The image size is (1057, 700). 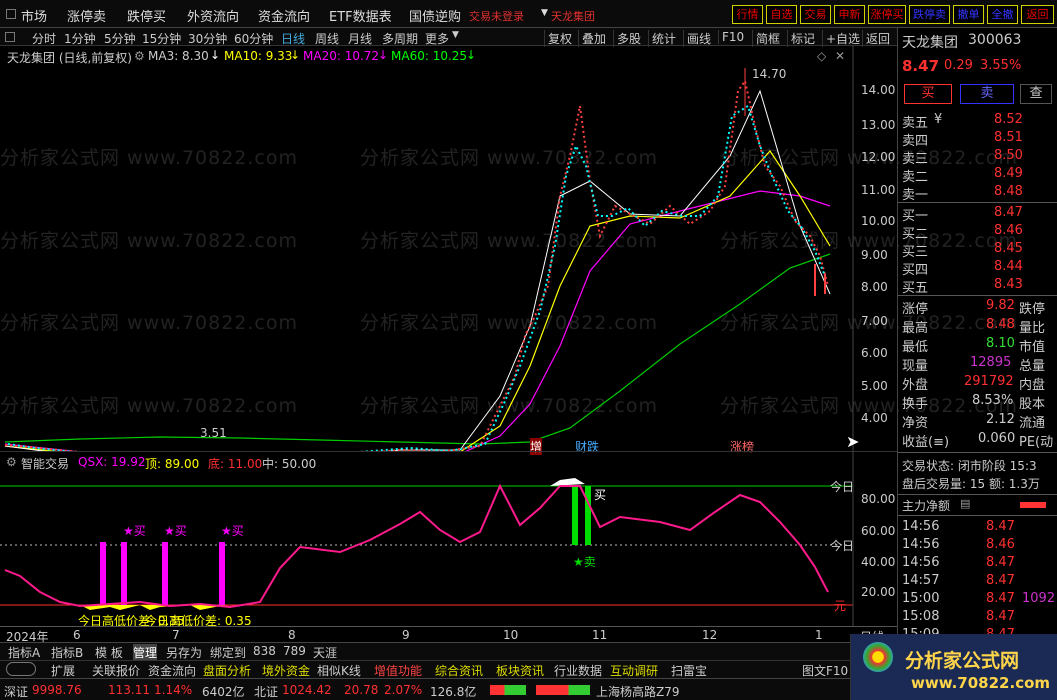 What do you see at coordinates (253, 38) in the screenshot?
I see `tf-60min: 60分钟` at bounding box center [253, 38].